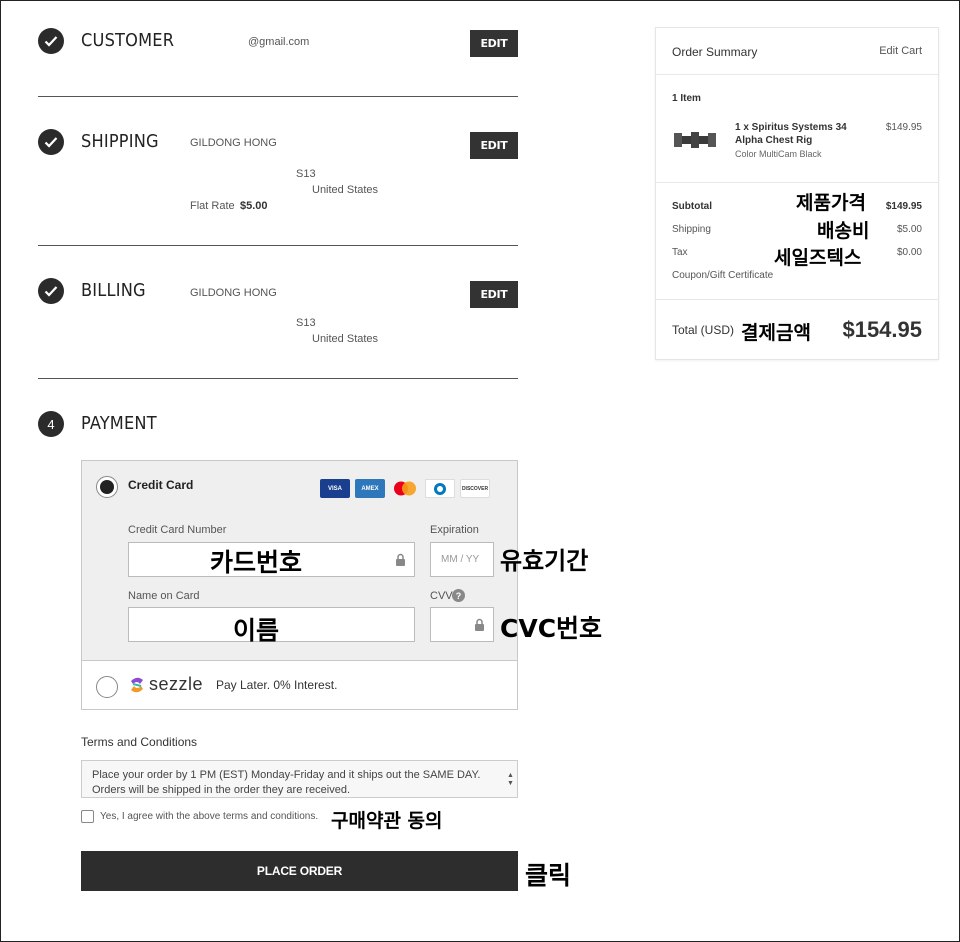  I want to click on item-price: $149.95, so click(903, 127).